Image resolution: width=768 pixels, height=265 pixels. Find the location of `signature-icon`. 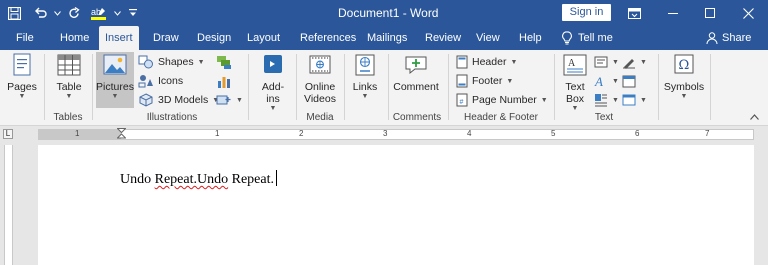

signature-icon is located at coordinates (629, 64).